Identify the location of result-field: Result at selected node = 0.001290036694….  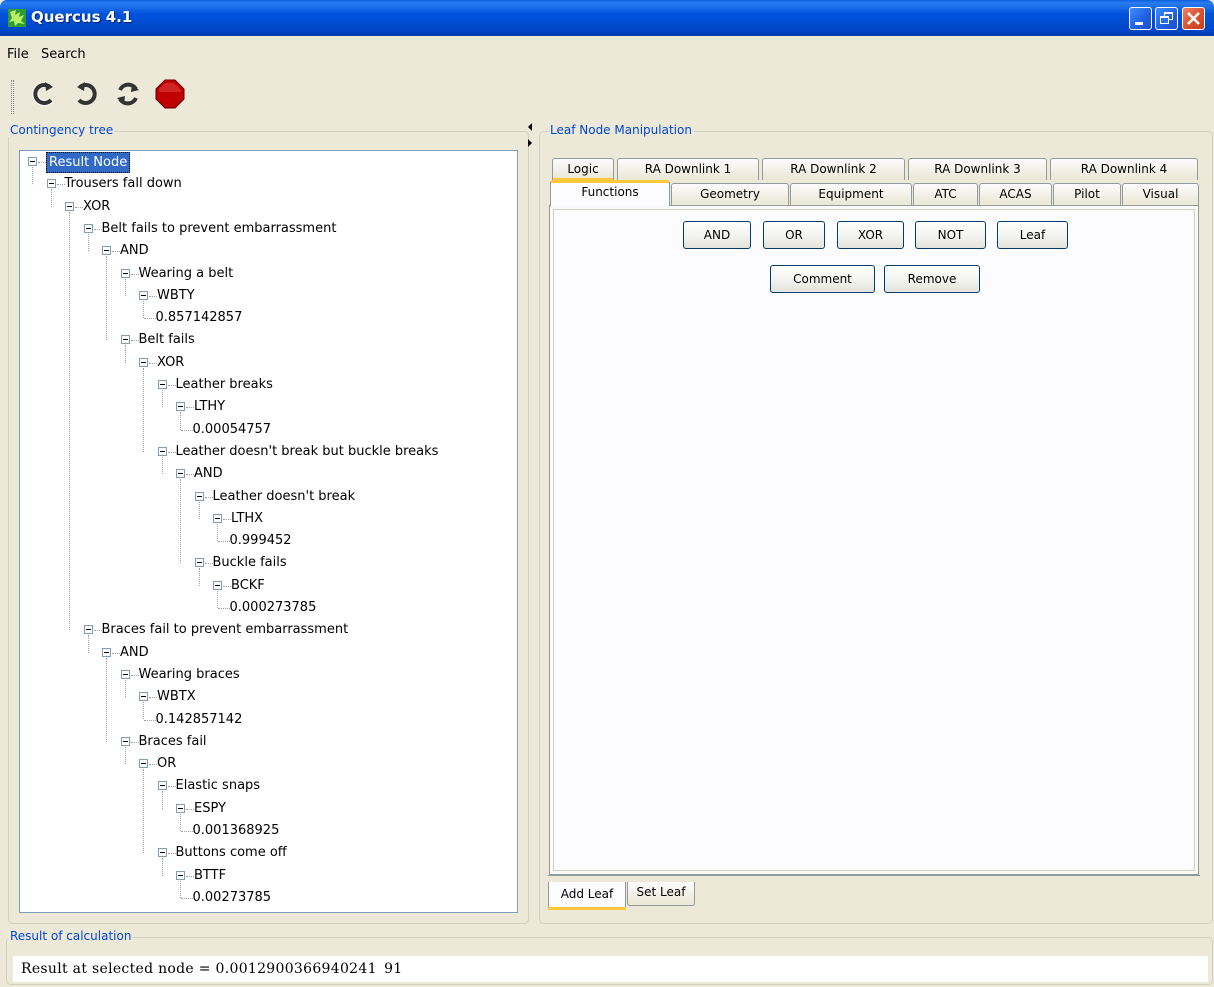
(610, 969).